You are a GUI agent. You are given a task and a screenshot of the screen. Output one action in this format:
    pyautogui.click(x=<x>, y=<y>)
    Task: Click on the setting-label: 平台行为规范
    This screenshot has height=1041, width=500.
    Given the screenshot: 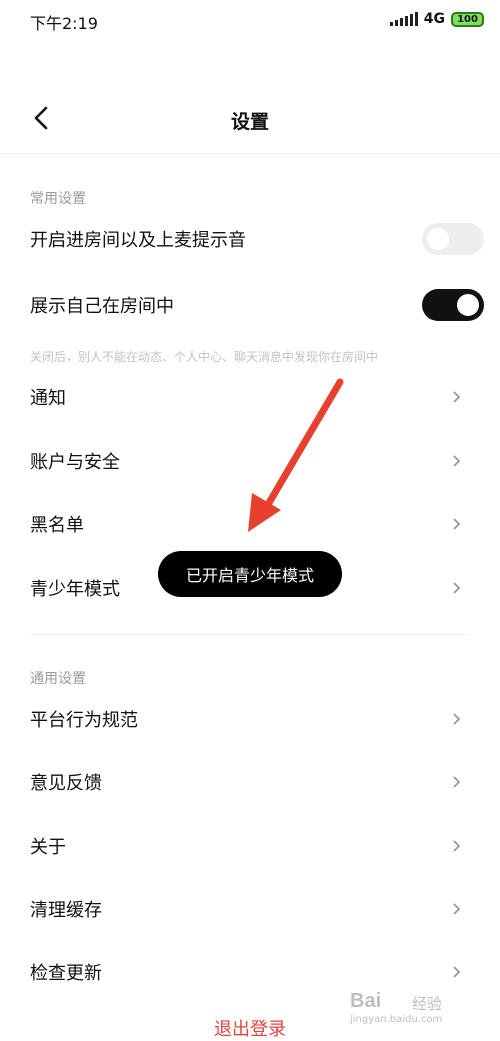 What is the action you would take?
    pyautogui.click(x=84, y=720)
    